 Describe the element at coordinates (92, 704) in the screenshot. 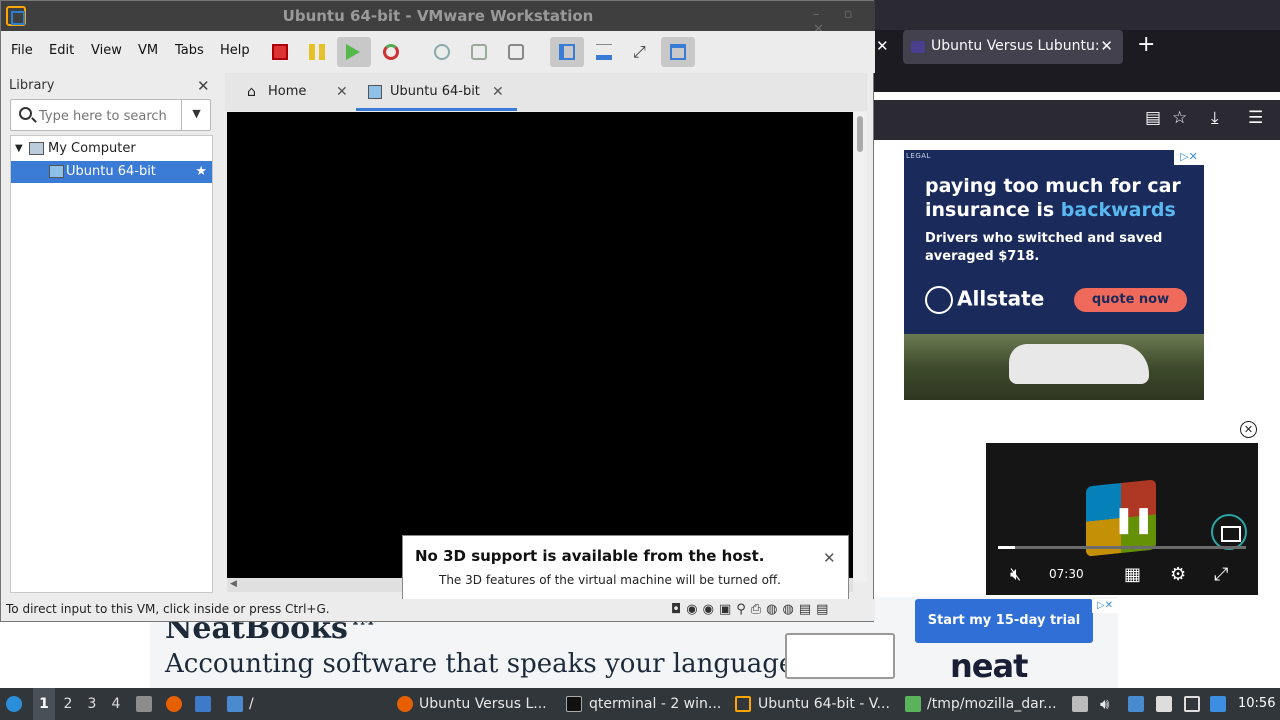

I see `workspace-3: 3` at that location.